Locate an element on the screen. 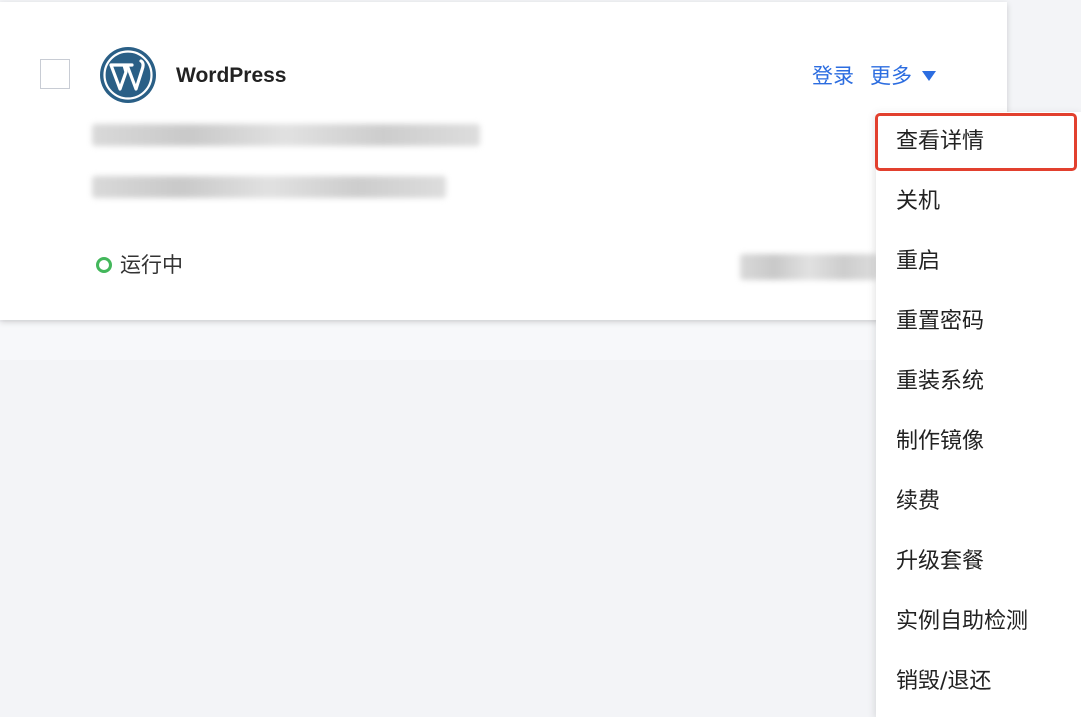  menu-item-self-check: 实例自助检测 is located at coordinates (978, 622).